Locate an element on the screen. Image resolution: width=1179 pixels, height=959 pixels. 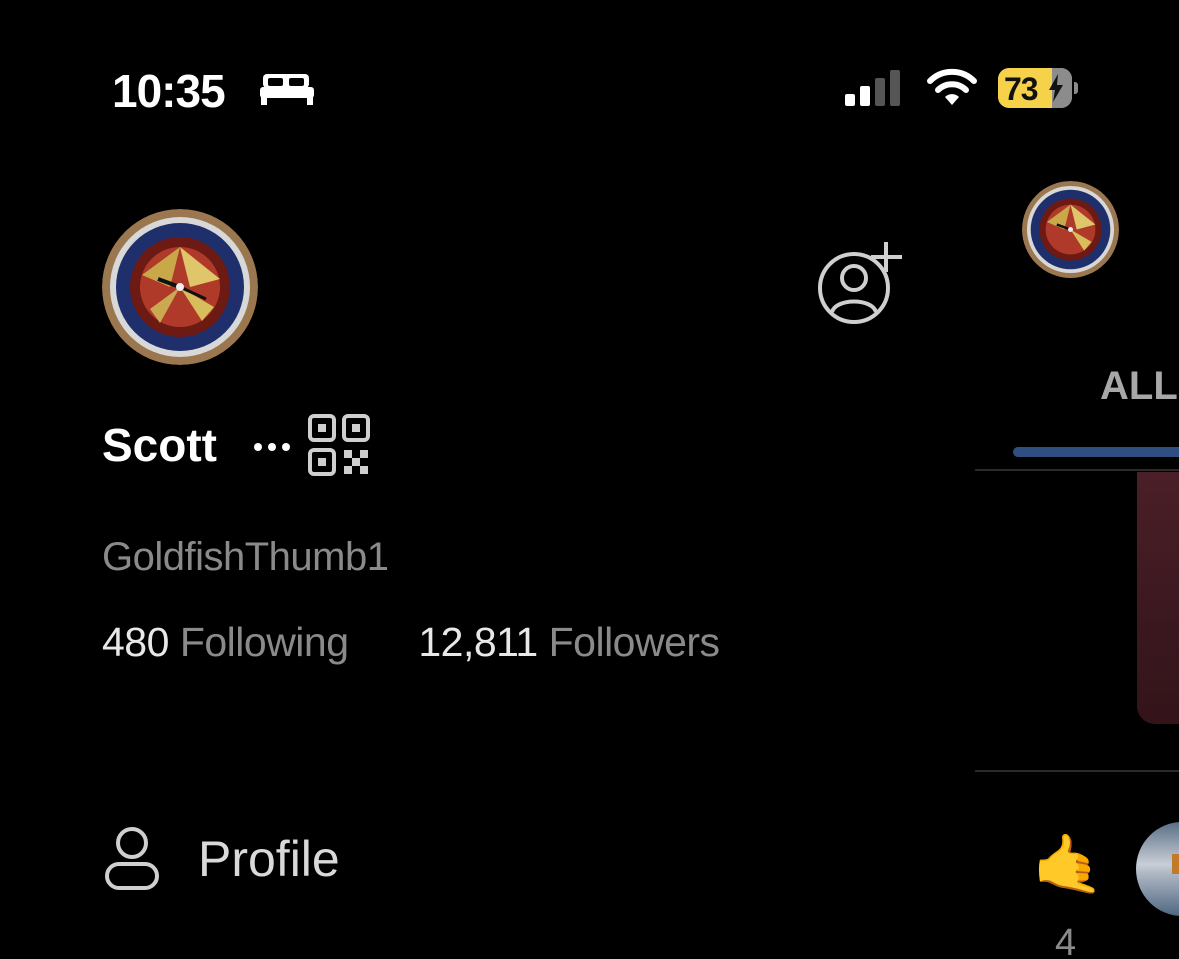
user-handle: GoldfishThumb1 is located at coordinates (245, 557).